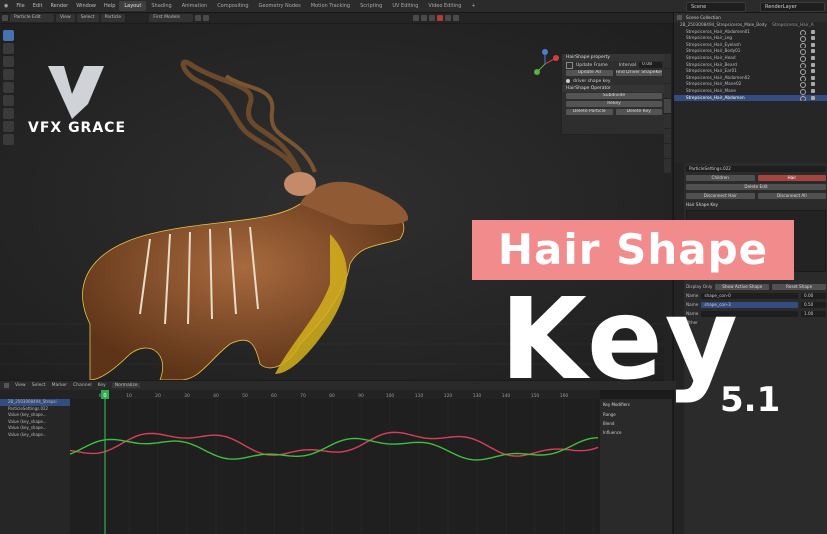  What do you see at coordinates (750, 51) in the screenshot?
I see `outliner-item: Strepsiceros_Hair_Body01` at bounding box center [750, 51].